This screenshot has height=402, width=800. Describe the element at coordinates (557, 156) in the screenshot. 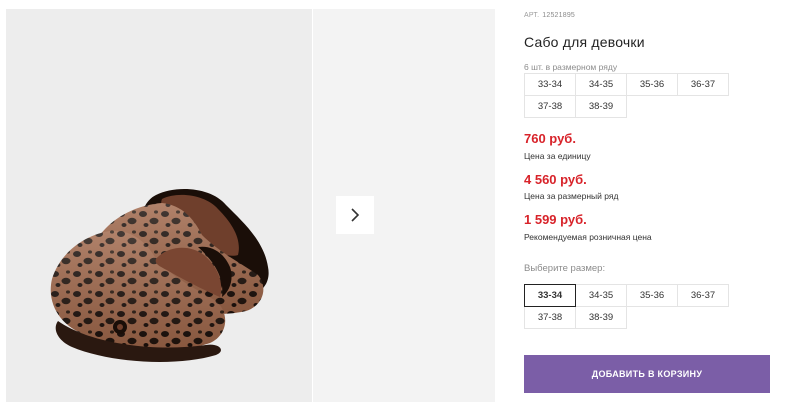

I see `unit-price-caption: Цена за единицу` at that location.